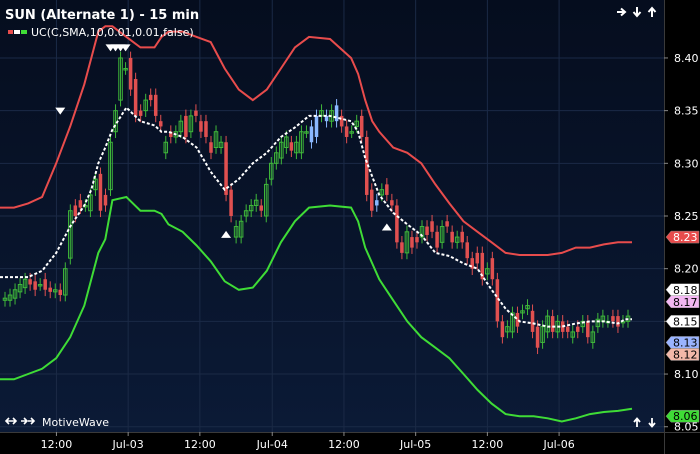 The image size is (700, 454). I want to click on y-tick-label: 8.40, so click(686, 58).